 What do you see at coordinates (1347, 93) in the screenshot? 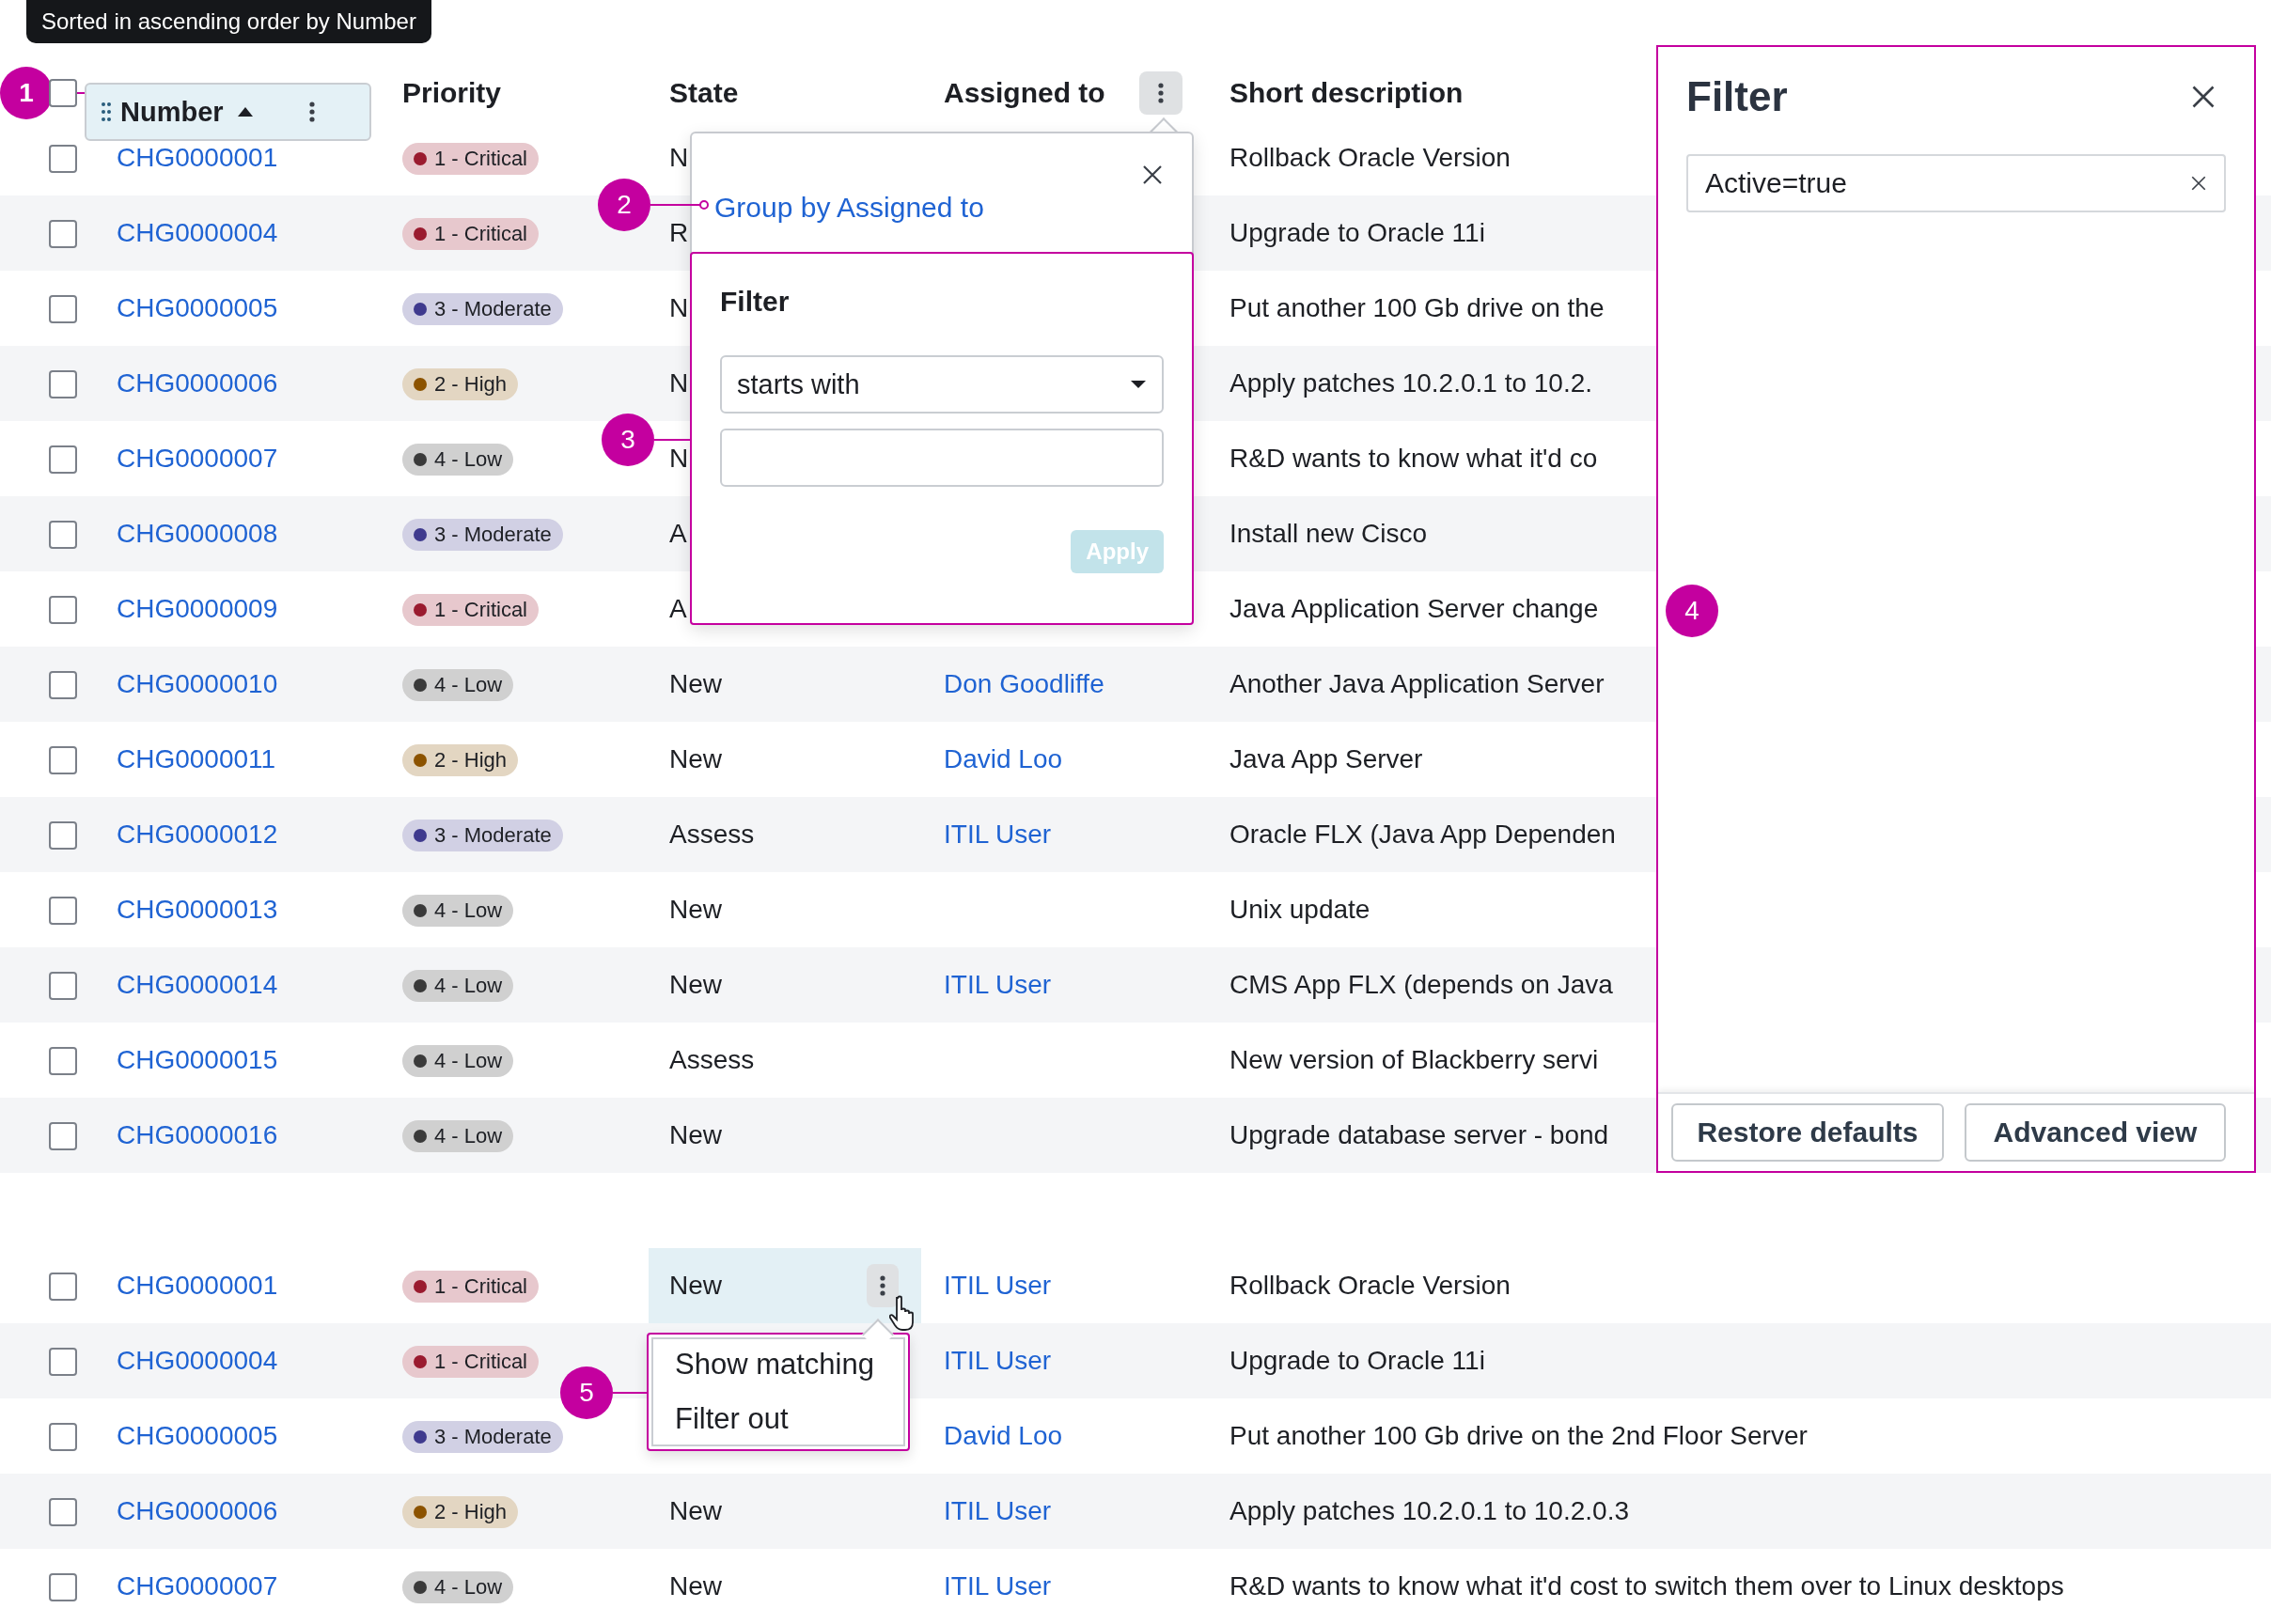
I see `column-header: Short description` at bounding box center [1347, 93].